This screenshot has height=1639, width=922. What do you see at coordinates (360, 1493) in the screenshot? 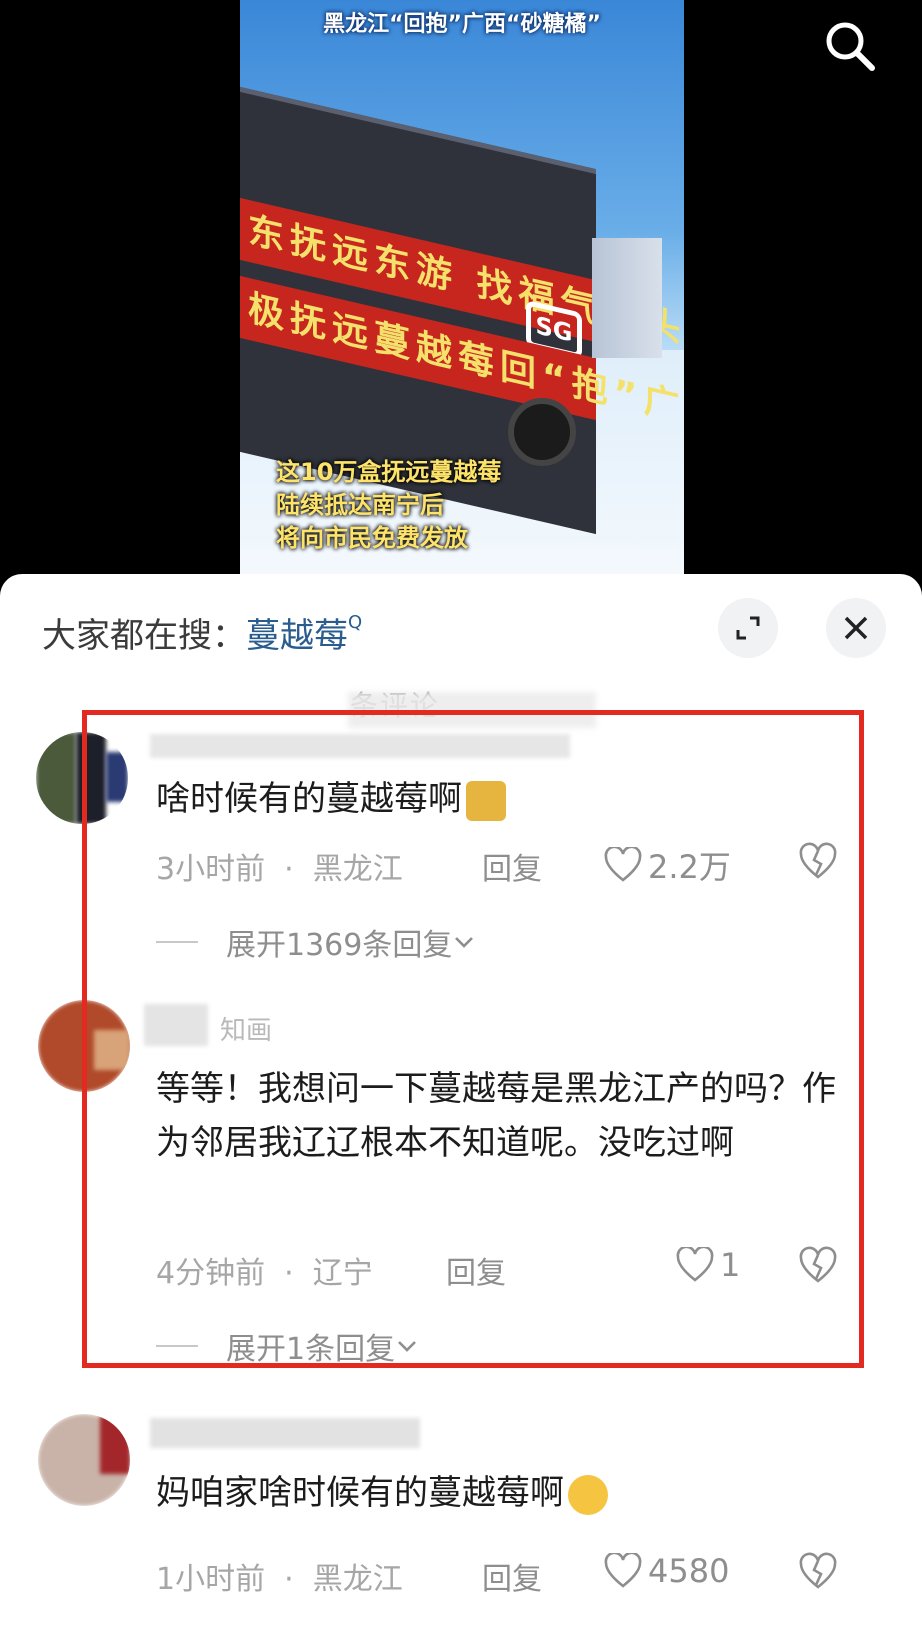
I see `comment-body: 妈咱家啥时候有的蔓越莓啊` at bounding box center [360, 1493].